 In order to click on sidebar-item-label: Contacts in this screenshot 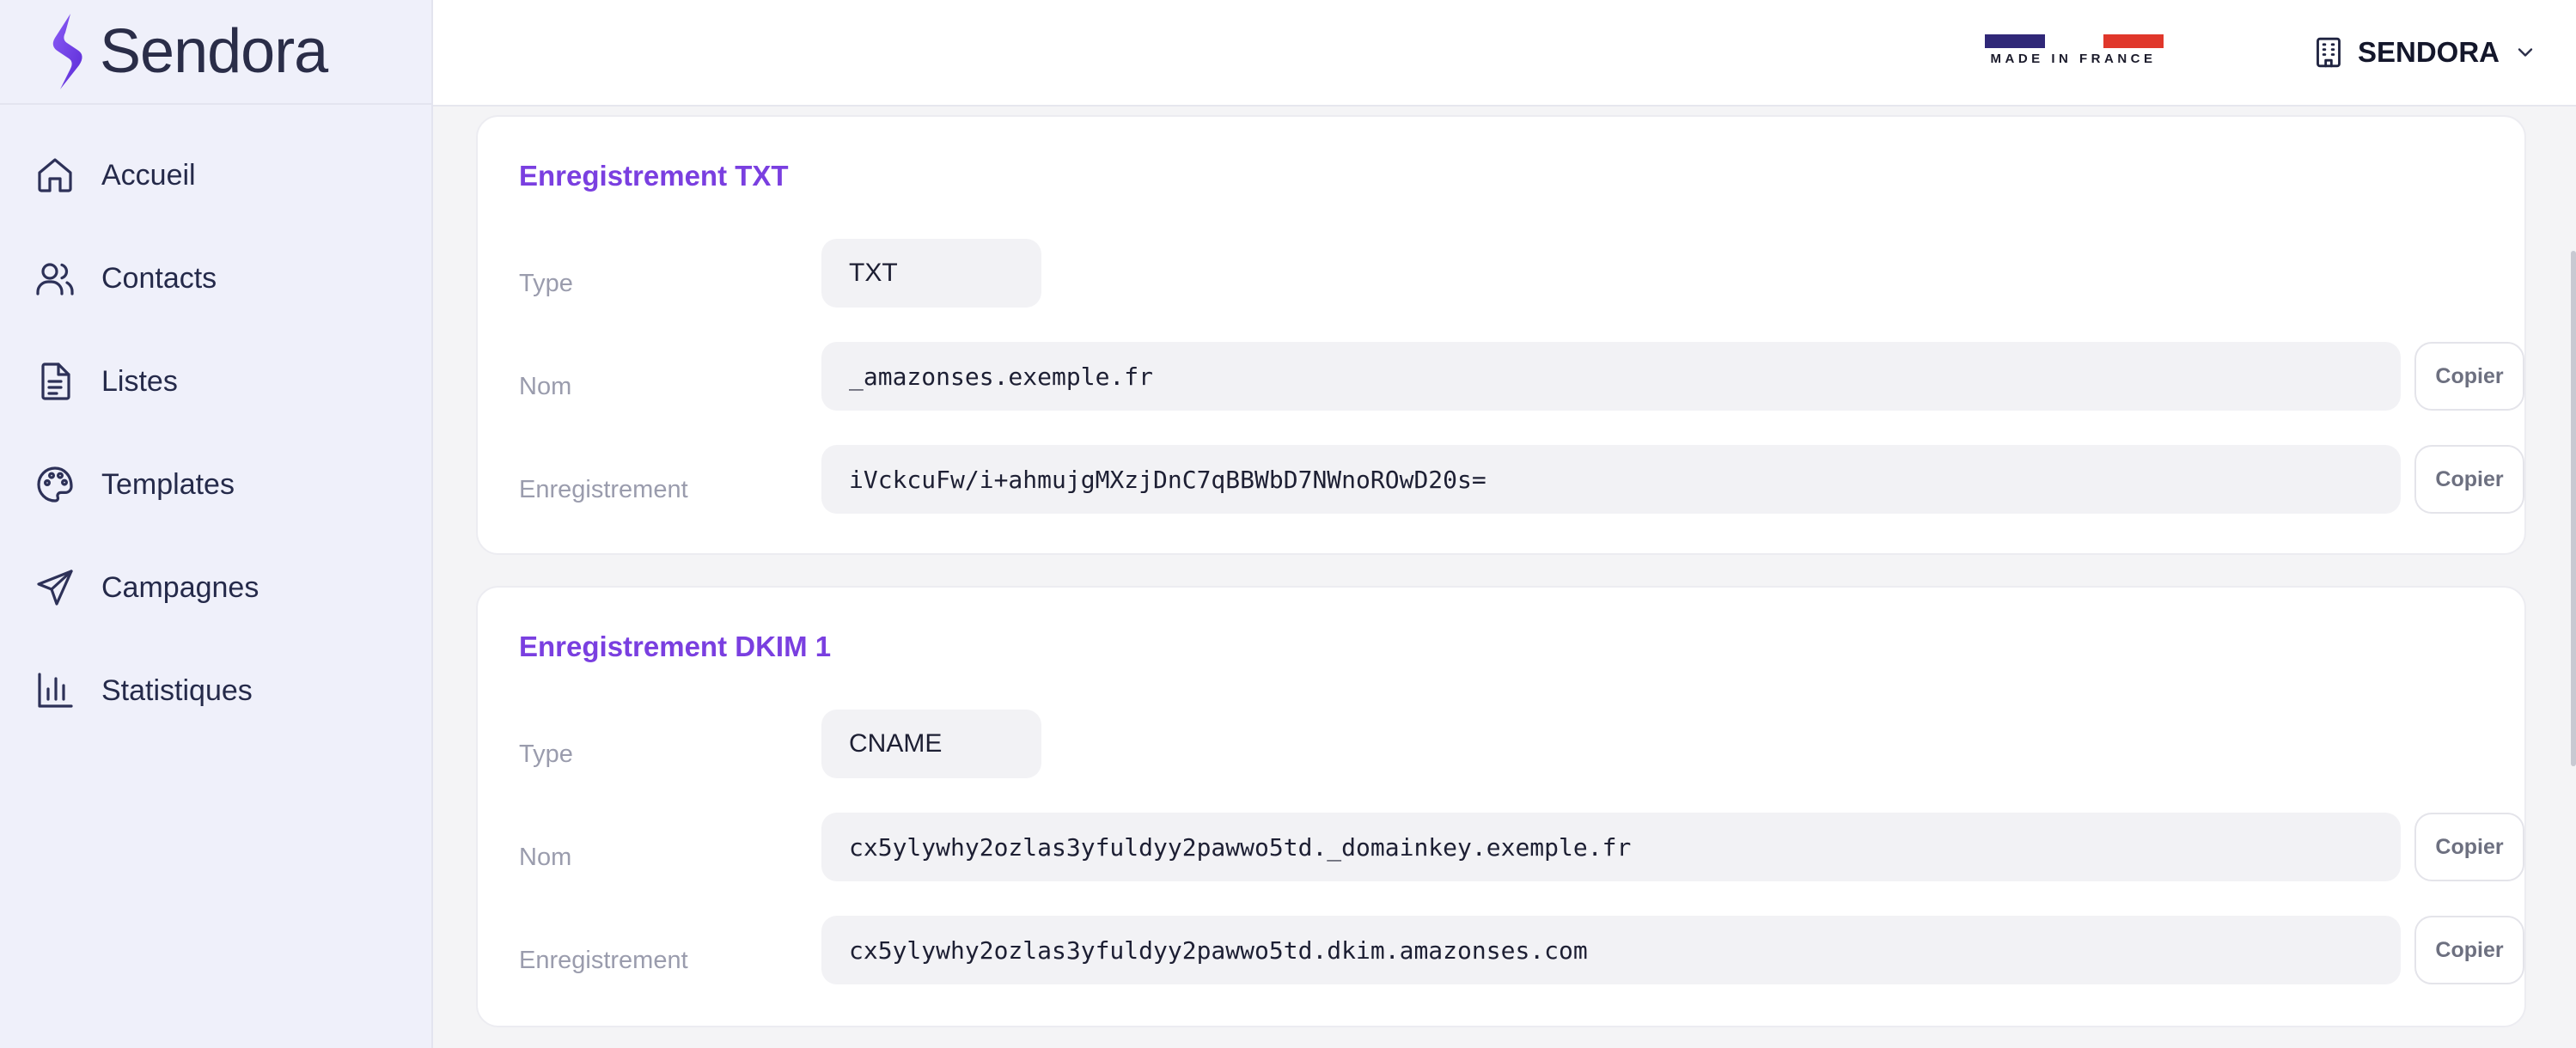, I will do `click(159, 278)`.